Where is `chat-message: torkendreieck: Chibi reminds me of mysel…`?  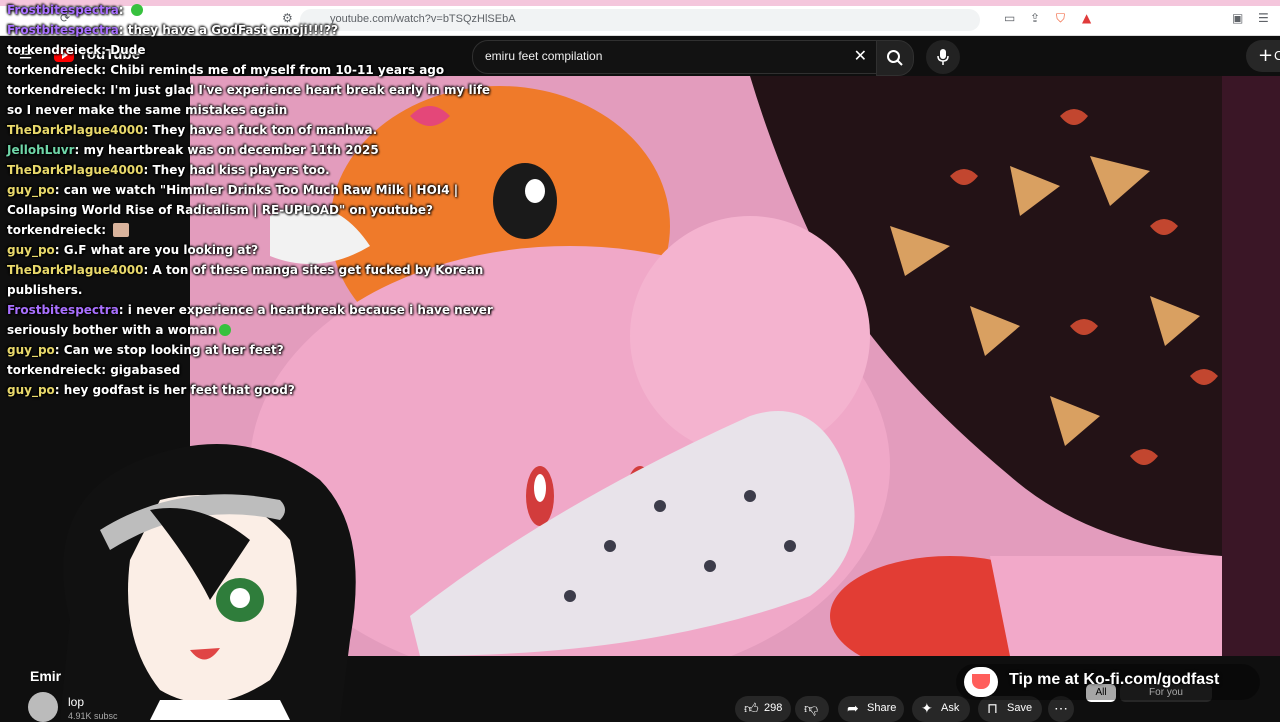
chat-message: torkendreieck: Chibi reminds me of mysel… is located at coordinates (257, 70).